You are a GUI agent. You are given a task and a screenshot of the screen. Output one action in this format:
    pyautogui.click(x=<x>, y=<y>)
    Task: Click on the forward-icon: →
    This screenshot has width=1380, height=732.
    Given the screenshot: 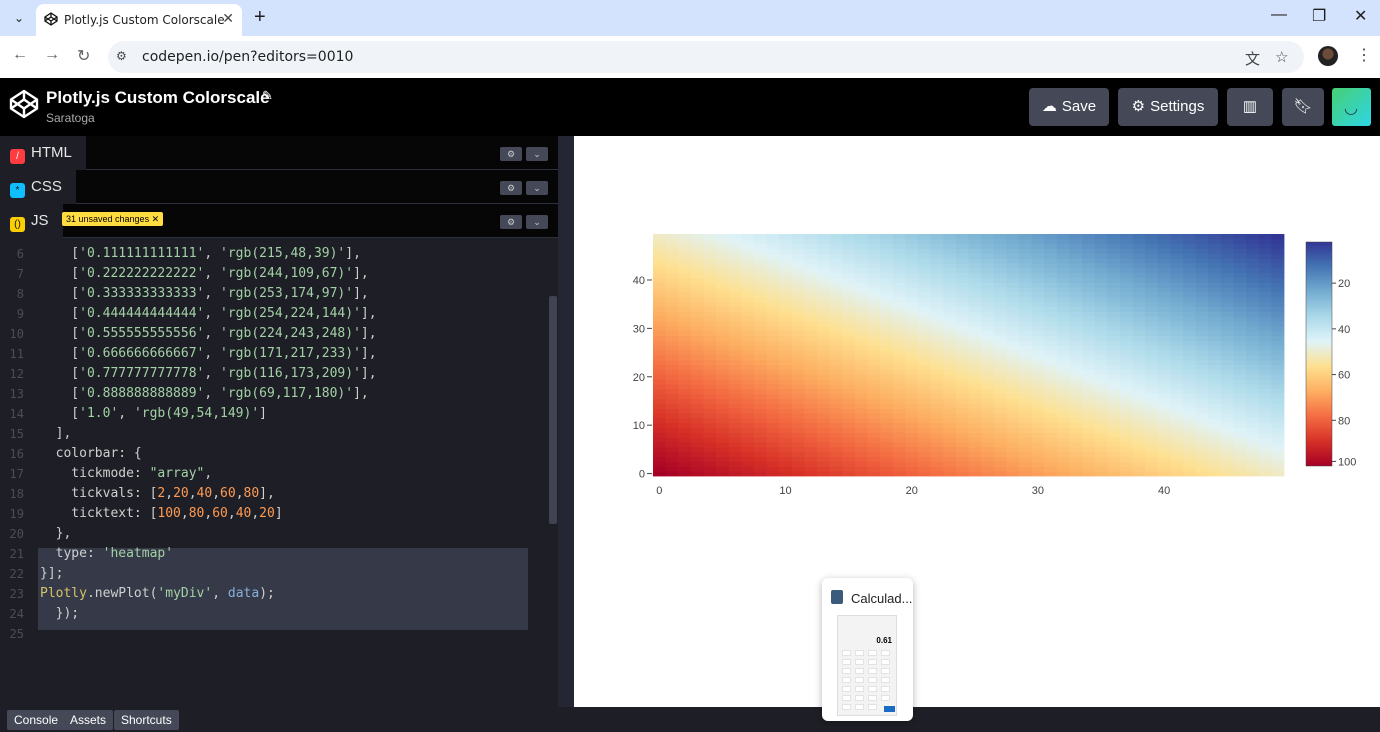 What is the action you would take?
    pyautogui.click(x=52, y=55)
    